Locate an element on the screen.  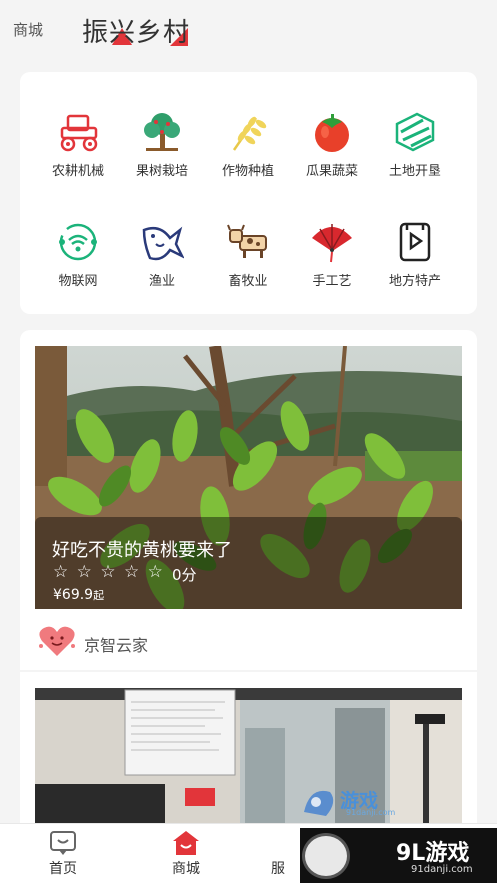
category-iot: 物联网 is located at coordinates (78, 253).